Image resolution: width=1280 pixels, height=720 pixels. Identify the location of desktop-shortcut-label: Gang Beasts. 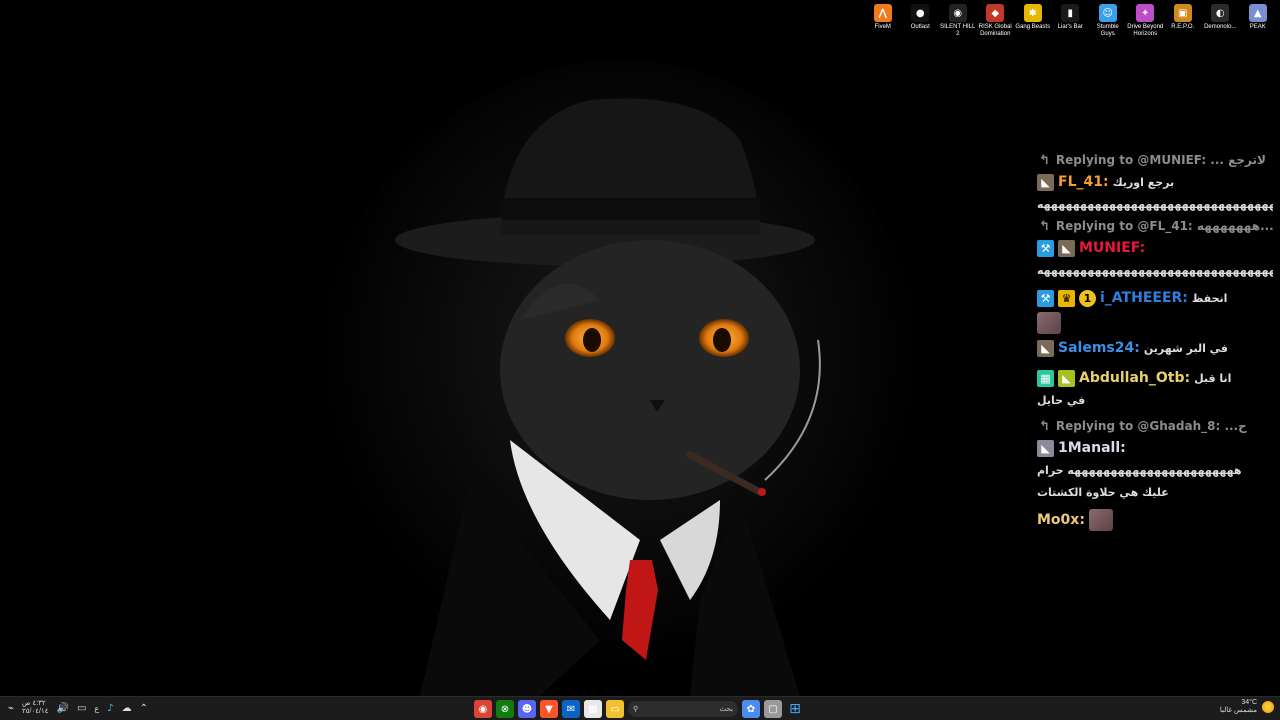
(1033, 27).